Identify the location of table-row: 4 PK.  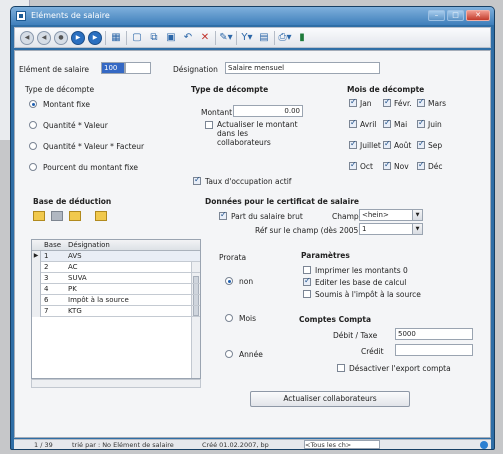
(116, 289).